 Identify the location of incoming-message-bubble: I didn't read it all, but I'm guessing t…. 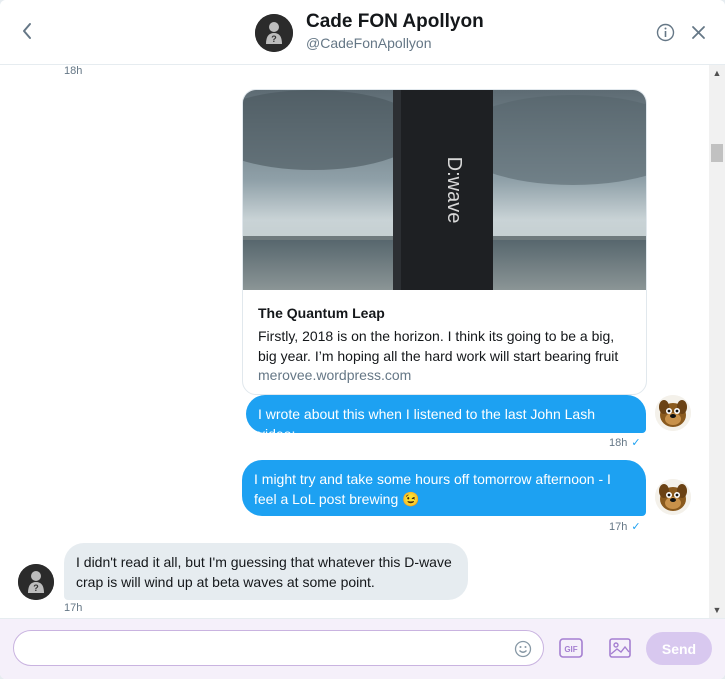
(266, 571).